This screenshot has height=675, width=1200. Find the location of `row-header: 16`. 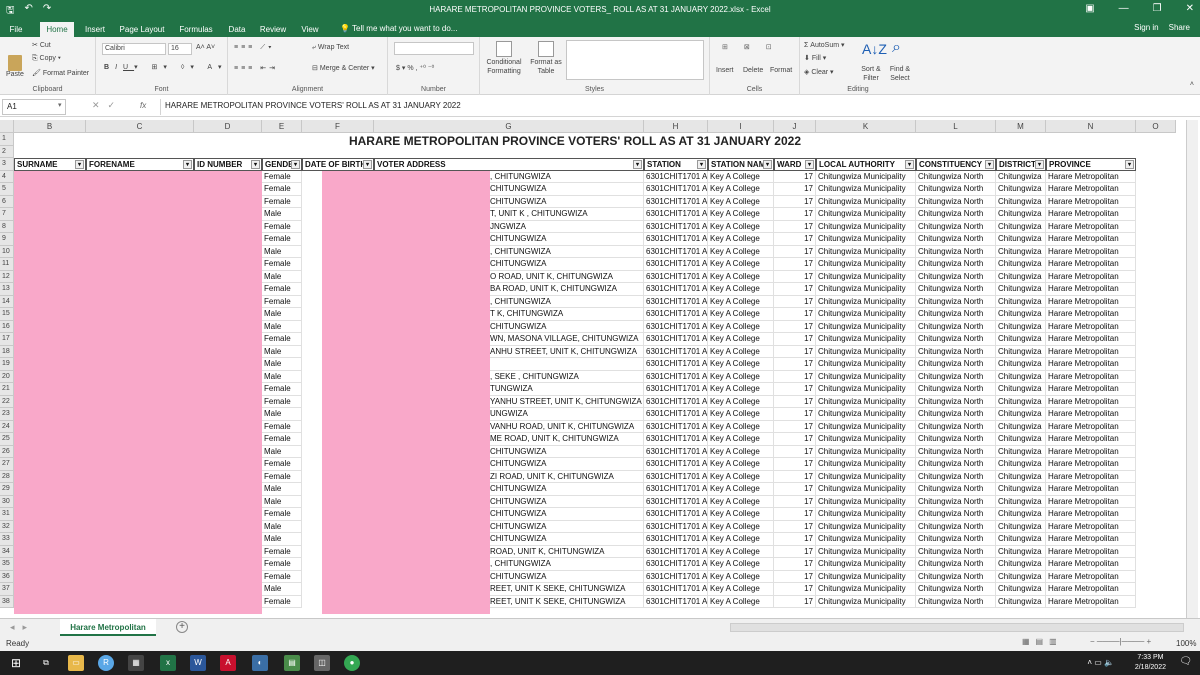

row-header: 16 is located at coordinates (7, 326).